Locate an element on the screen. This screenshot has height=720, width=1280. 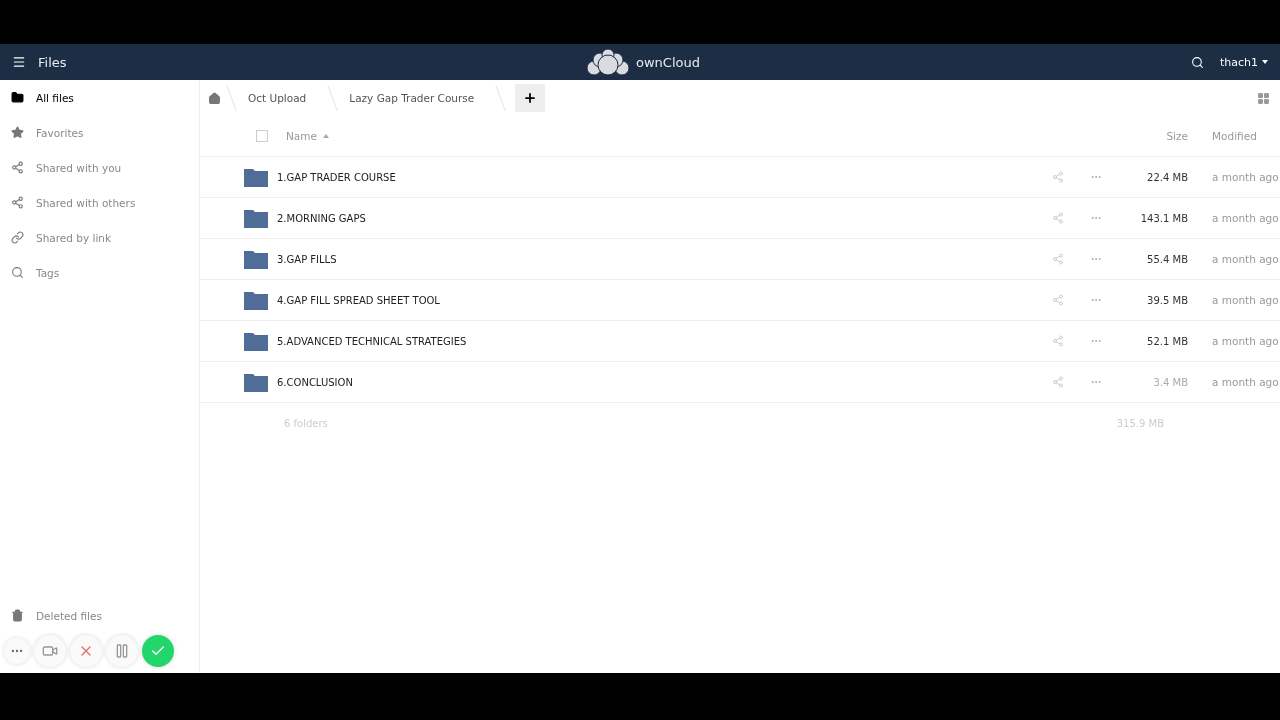
grid-view-icon is located at coordinates (1263, 98).